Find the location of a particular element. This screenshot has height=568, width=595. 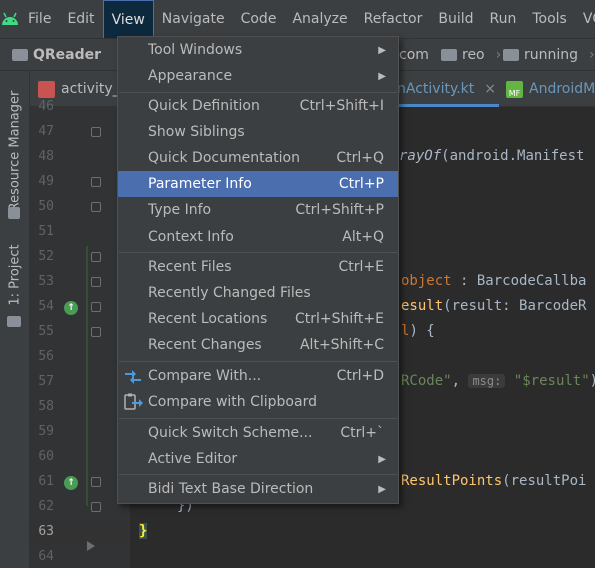

line-number: 53 is located at coordinates (46, 281).